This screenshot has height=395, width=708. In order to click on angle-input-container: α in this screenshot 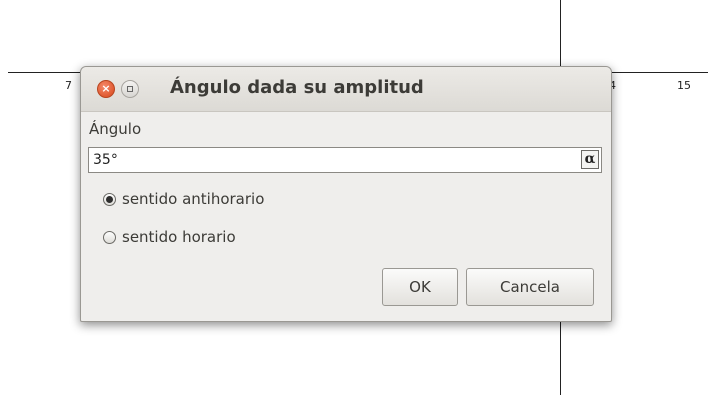, I will do `click(345, 160)`.